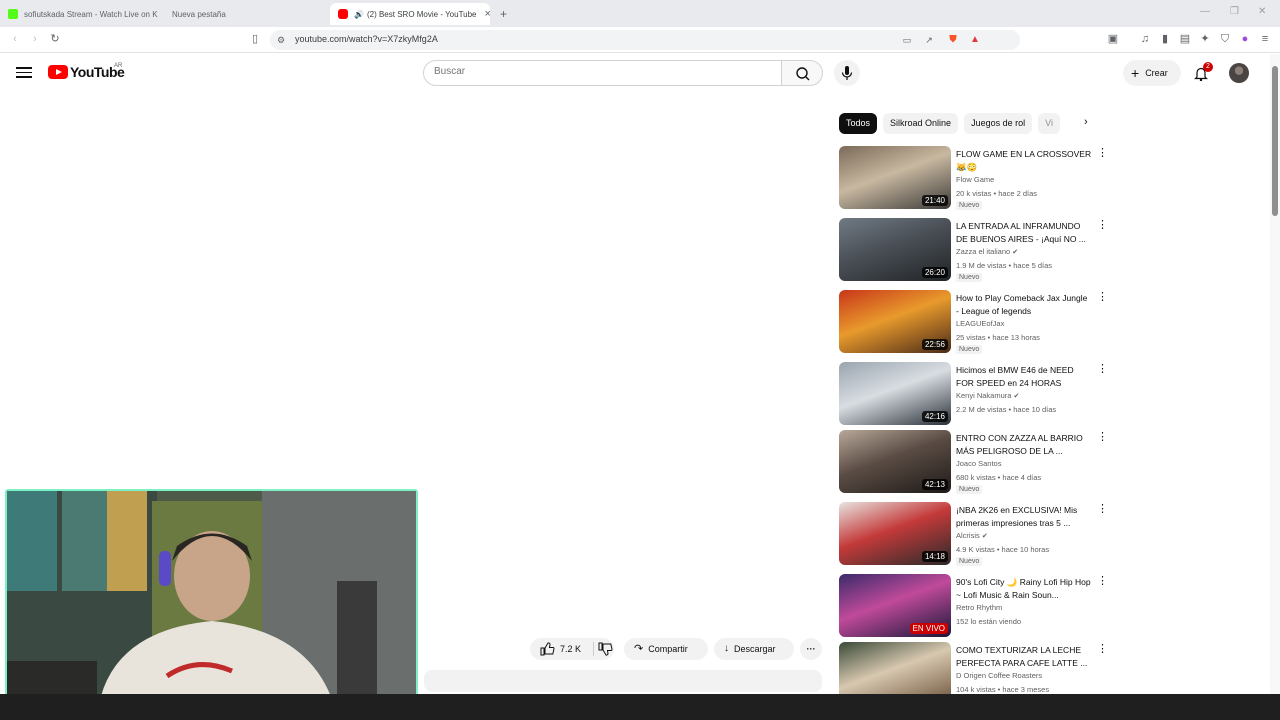 Image resolution: width=1280 pixels, height=720 pixels. Describe the element at coordinates (858, 123) in the screenshot. I see `chip-all: Todos` at that location.